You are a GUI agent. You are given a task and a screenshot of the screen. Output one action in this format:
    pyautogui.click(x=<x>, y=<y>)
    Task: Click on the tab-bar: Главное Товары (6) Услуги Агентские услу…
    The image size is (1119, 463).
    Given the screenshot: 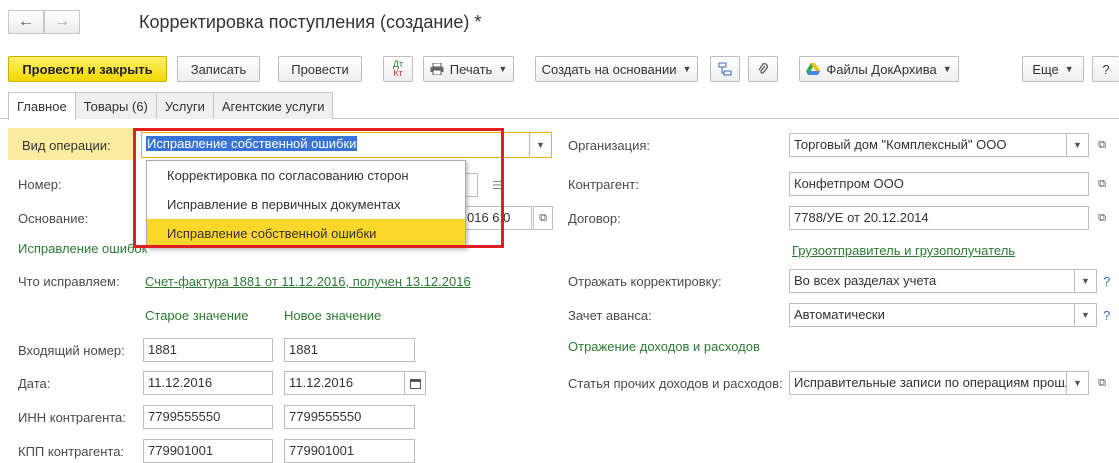 What is the action you would take?
    pyautogui.click(x=171, y=106)
    